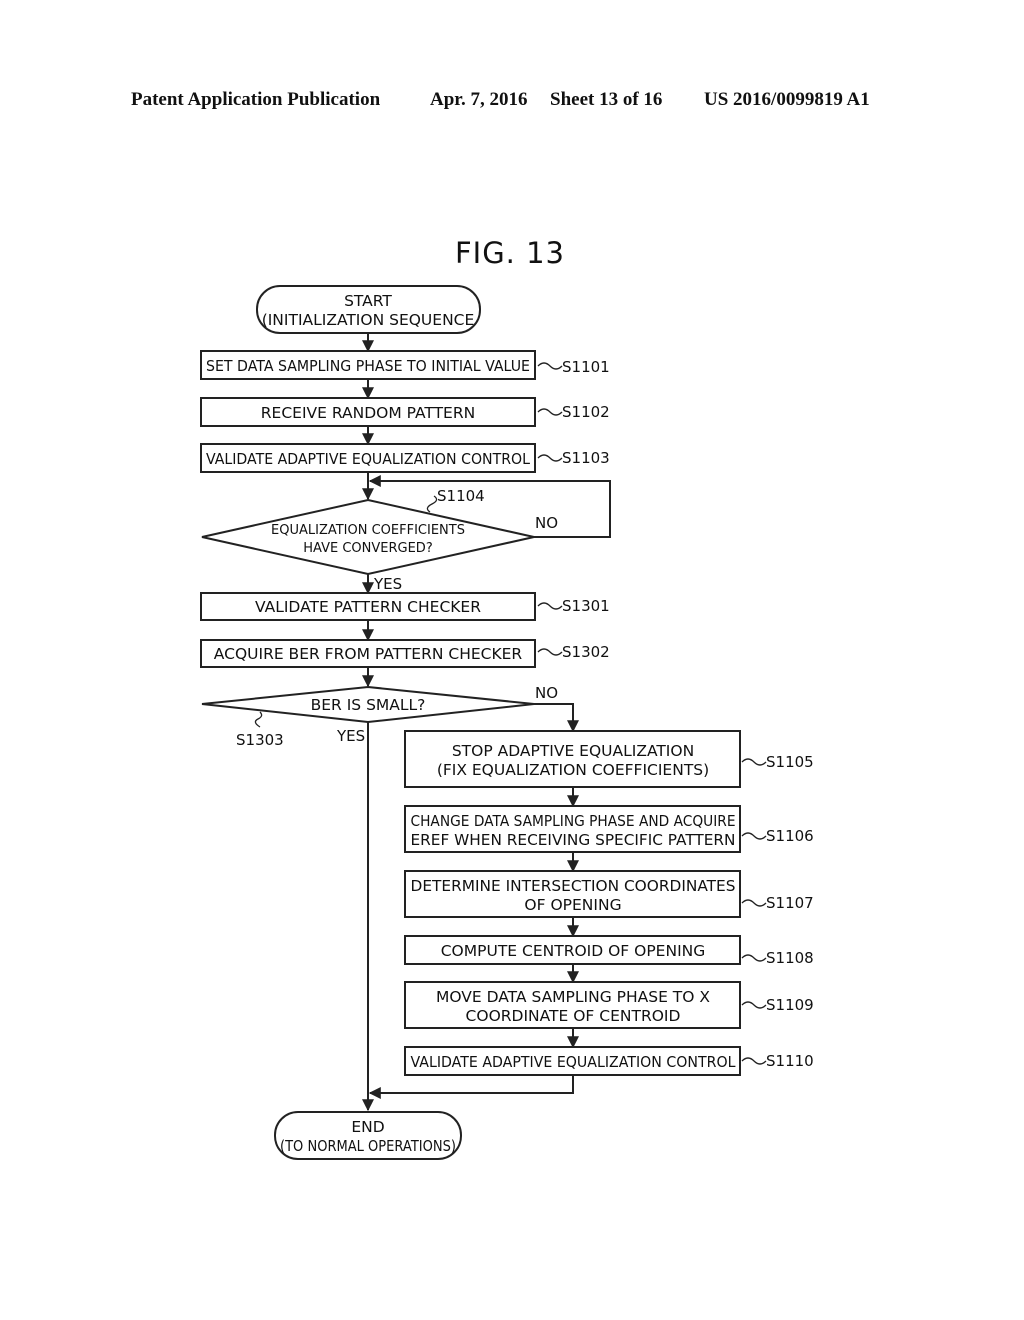  I want to click on step-s1102-text: RECEIVE RANDOM PATTERN, so click(368, 413).